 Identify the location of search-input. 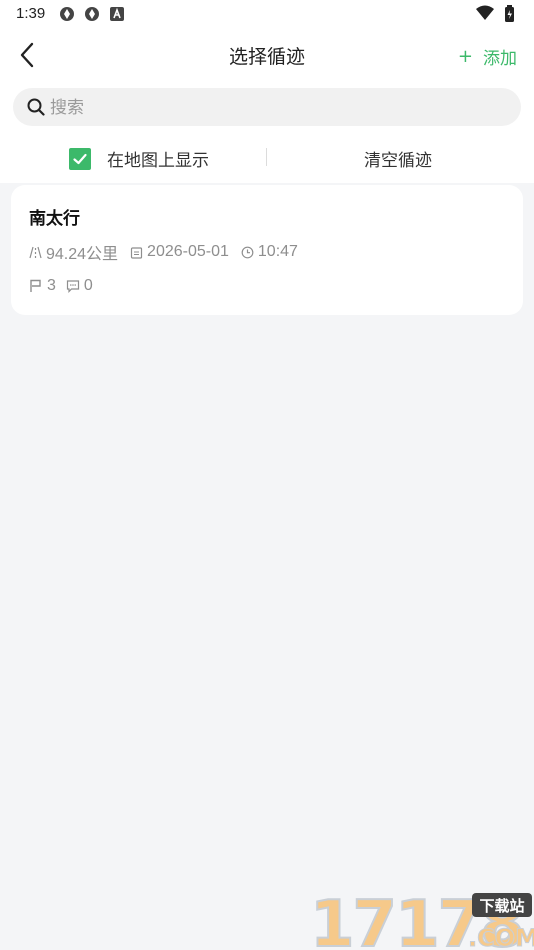
(280, 108).